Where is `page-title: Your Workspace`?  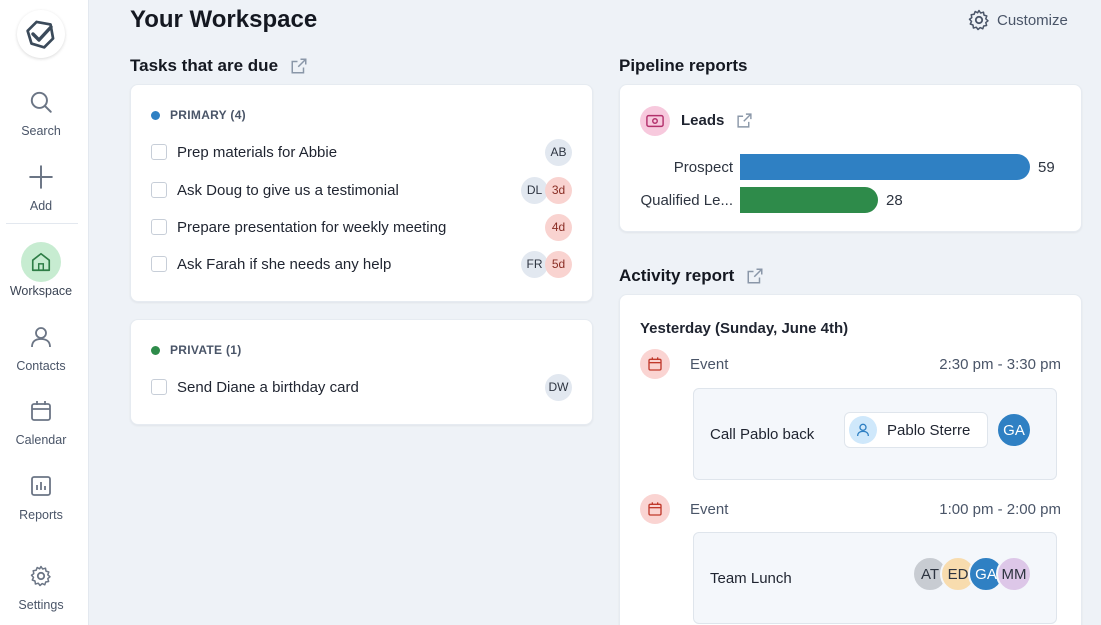 page-title: Your Workspace is located at coordinates (224, 19).